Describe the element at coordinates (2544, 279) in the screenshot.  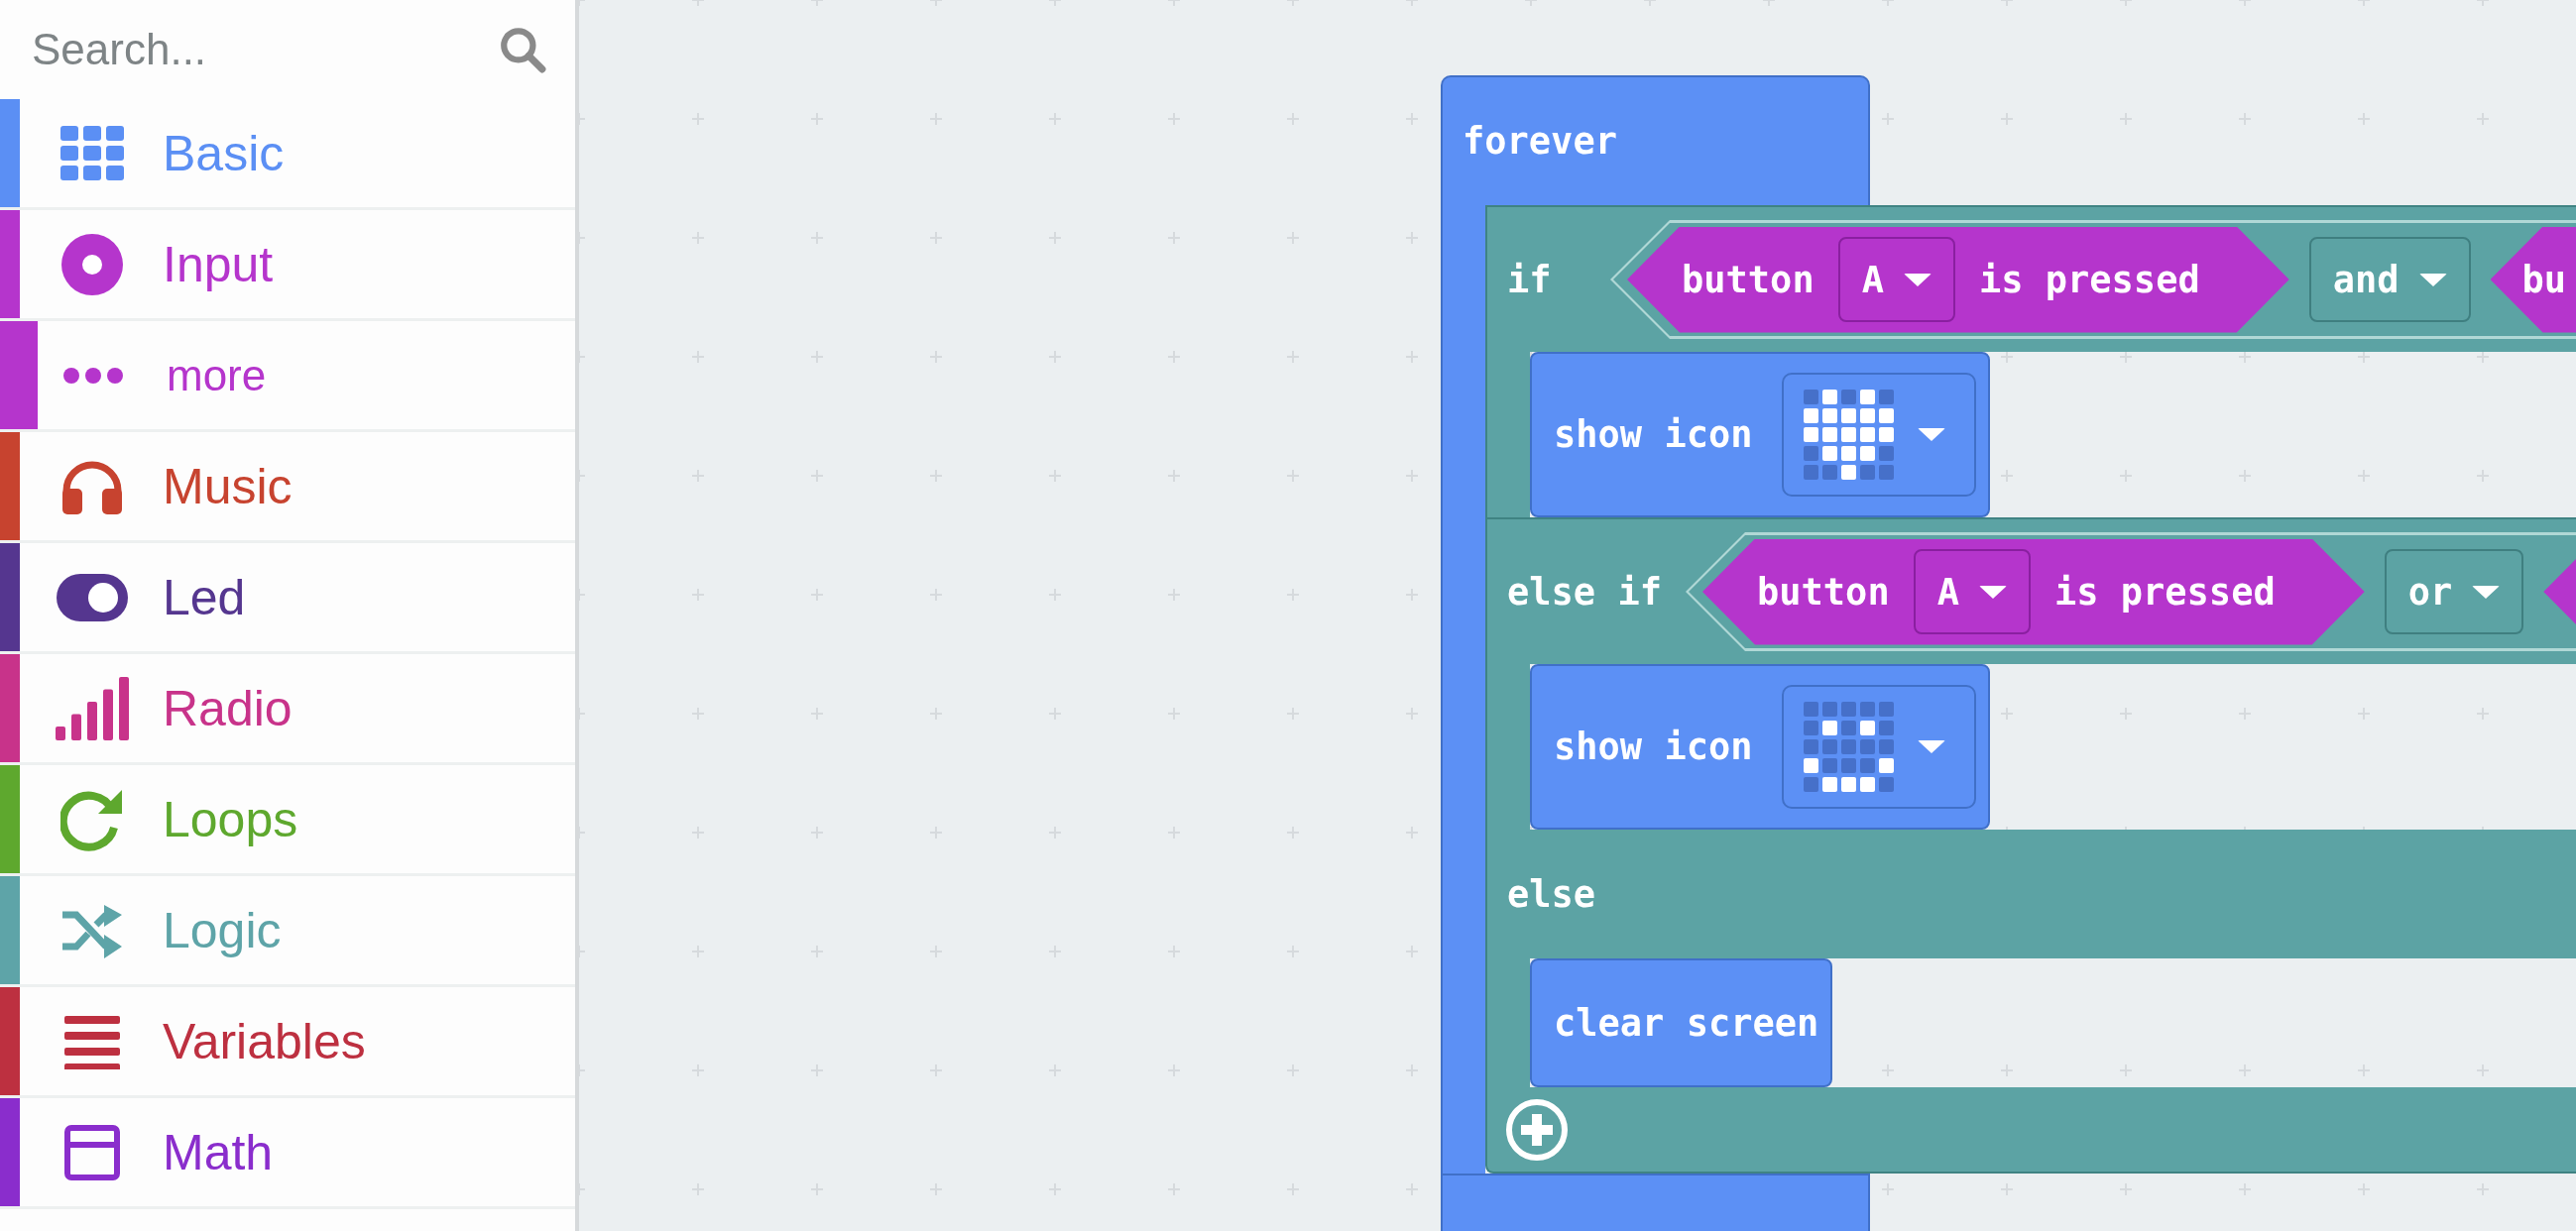
I see `block-label: bu` at that location.